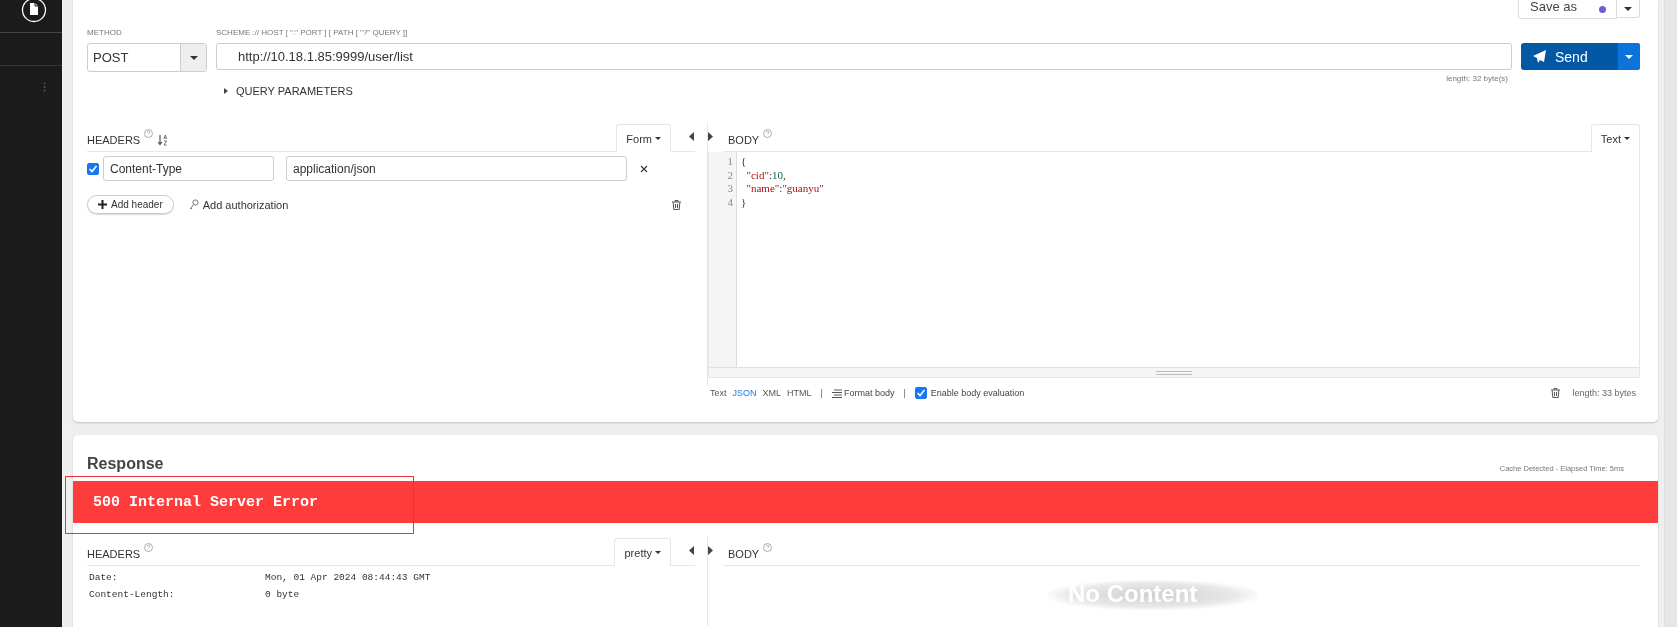 The width and height of the screenshot is (1677, 627). What do you see at coordinates (772, 393) in the screenshot?
I see `format-link: XML` at bounding box center [772, 393].